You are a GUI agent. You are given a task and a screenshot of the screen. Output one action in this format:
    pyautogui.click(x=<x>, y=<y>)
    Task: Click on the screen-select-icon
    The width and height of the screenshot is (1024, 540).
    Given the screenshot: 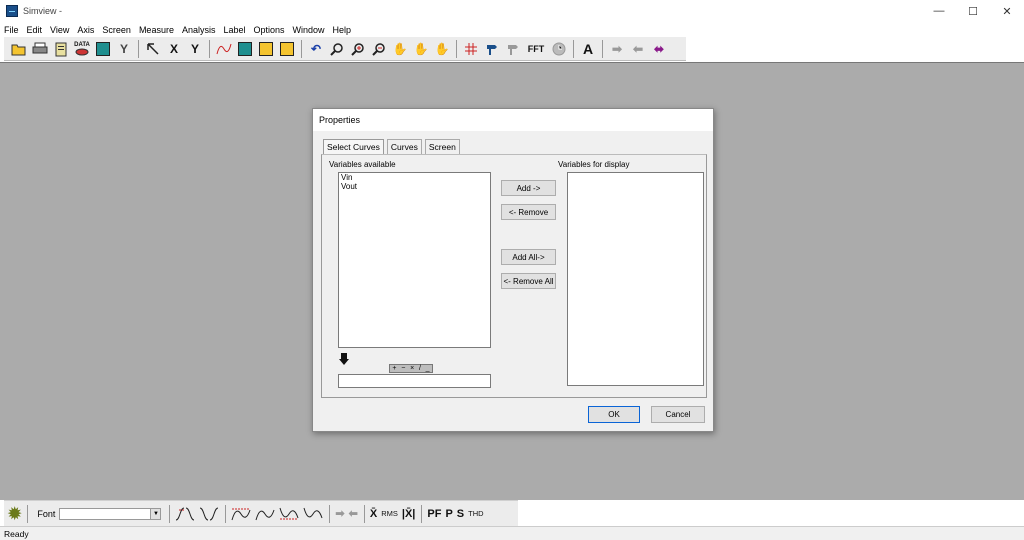 What is the action you would take?
    pyautogui.click(x=287, y=49)
    